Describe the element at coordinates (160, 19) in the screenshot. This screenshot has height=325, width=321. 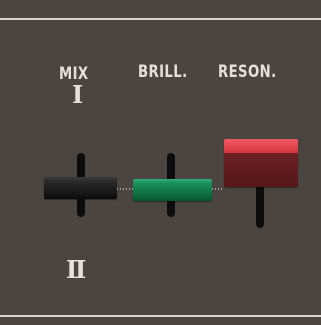
I see `top-divider-line` at that location.